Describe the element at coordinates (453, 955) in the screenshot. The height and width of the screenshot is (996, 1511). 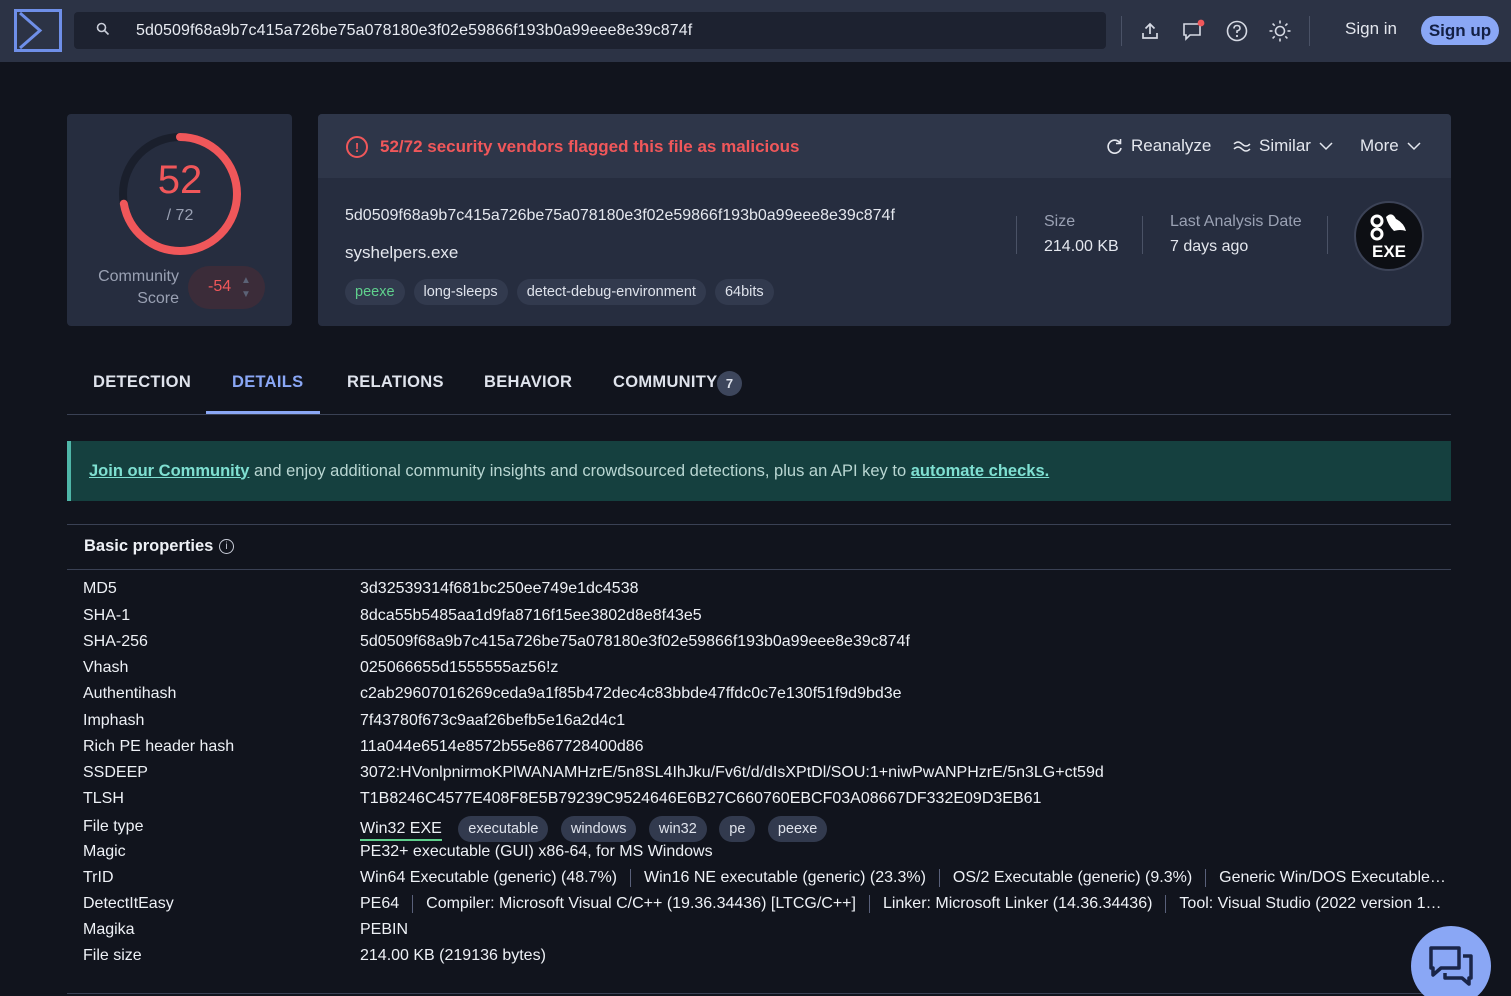
I see `property-value: 214.00 KB (219136 bytes)` at that location.